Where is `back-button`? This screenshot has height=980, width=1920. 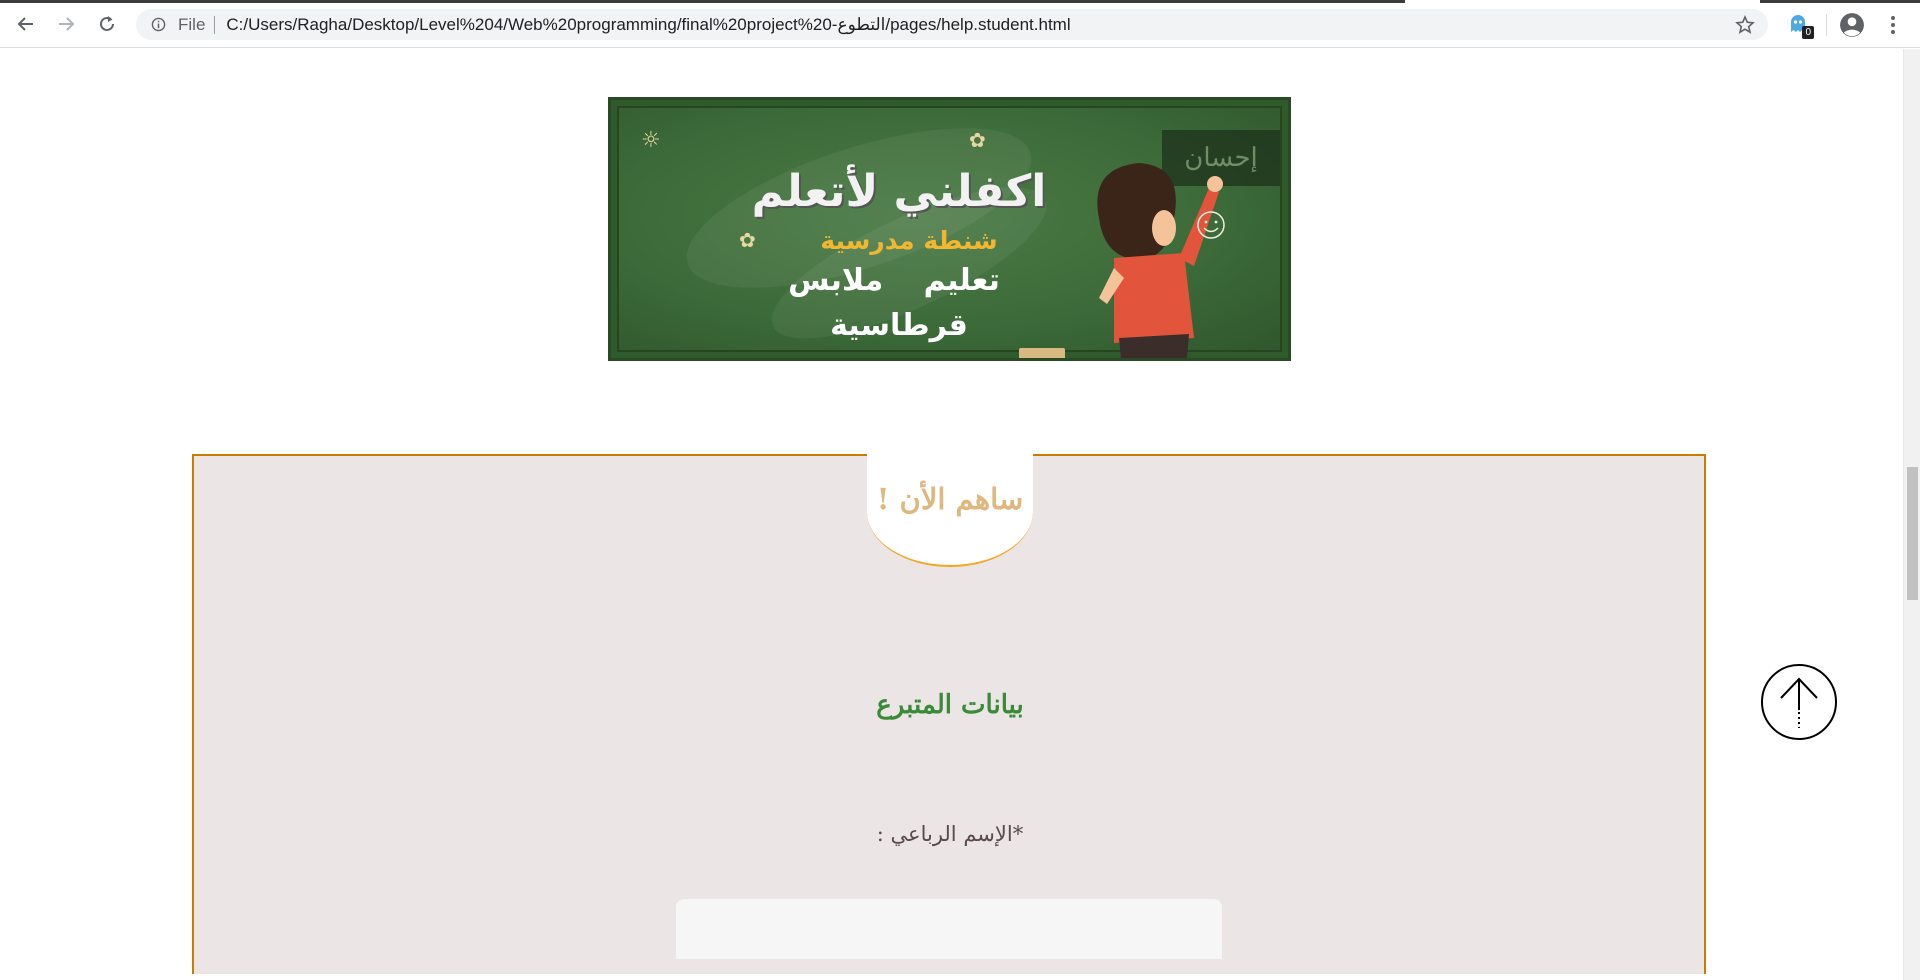
back-button is located at coordinates (26, 24).